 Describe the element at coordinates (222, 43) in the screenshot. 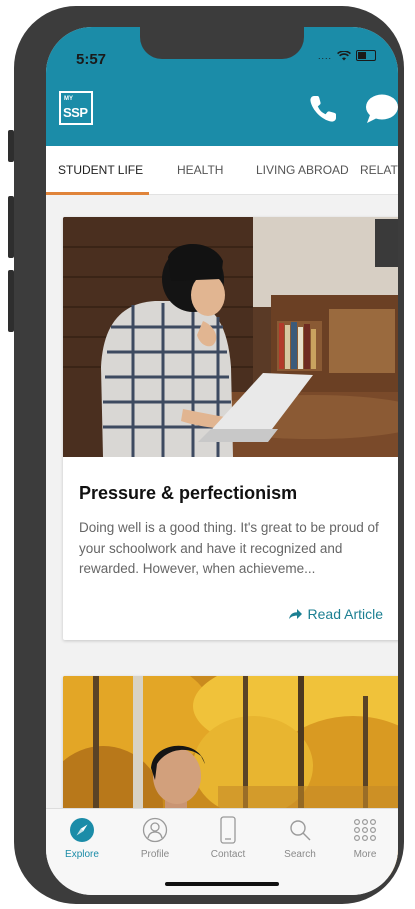

I see `device-notch` at that location.